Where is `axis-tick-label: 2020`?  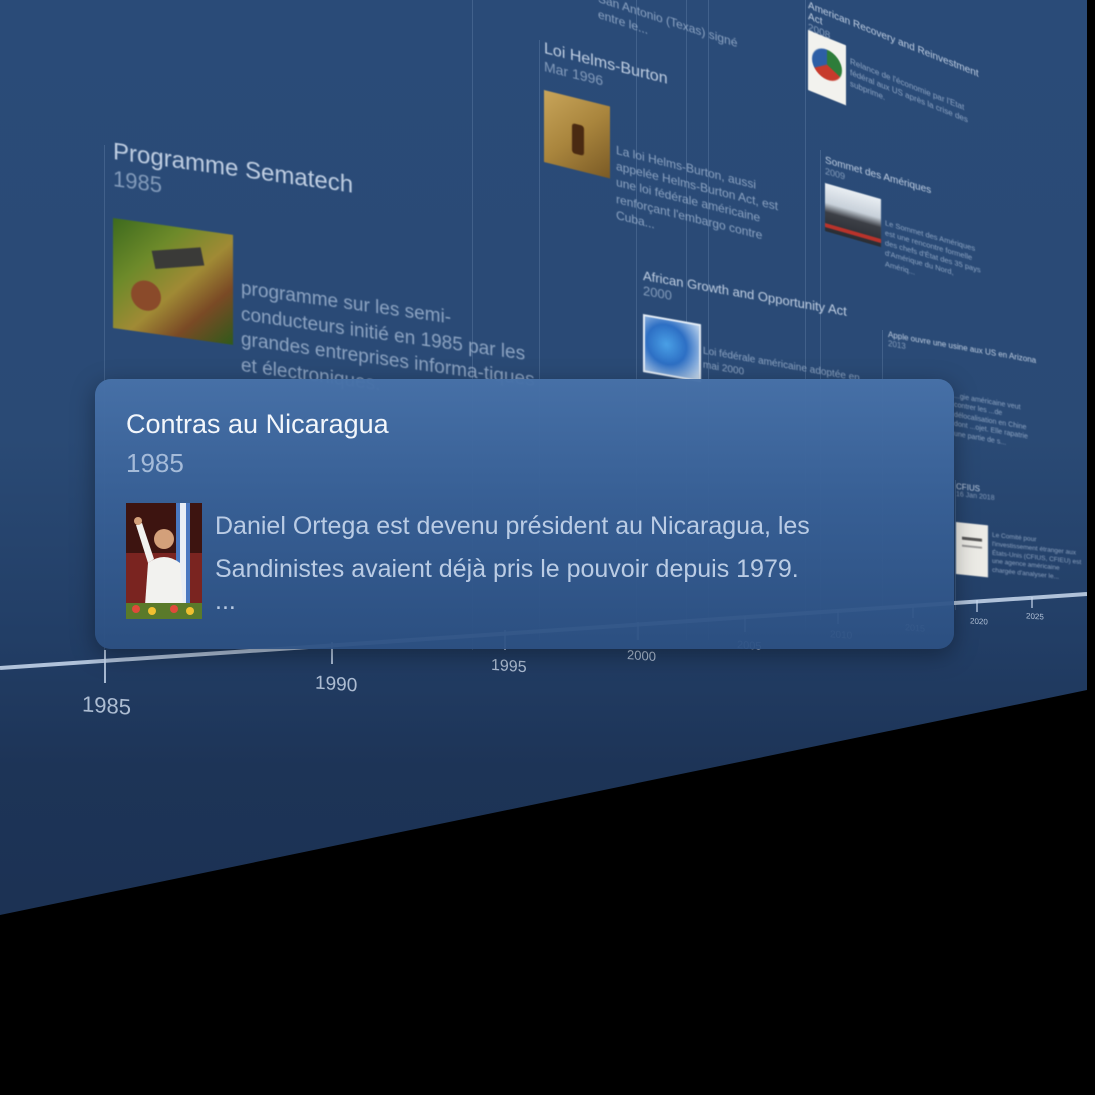 axis-tick-label: 2020 is located at coordinates (979, 621).